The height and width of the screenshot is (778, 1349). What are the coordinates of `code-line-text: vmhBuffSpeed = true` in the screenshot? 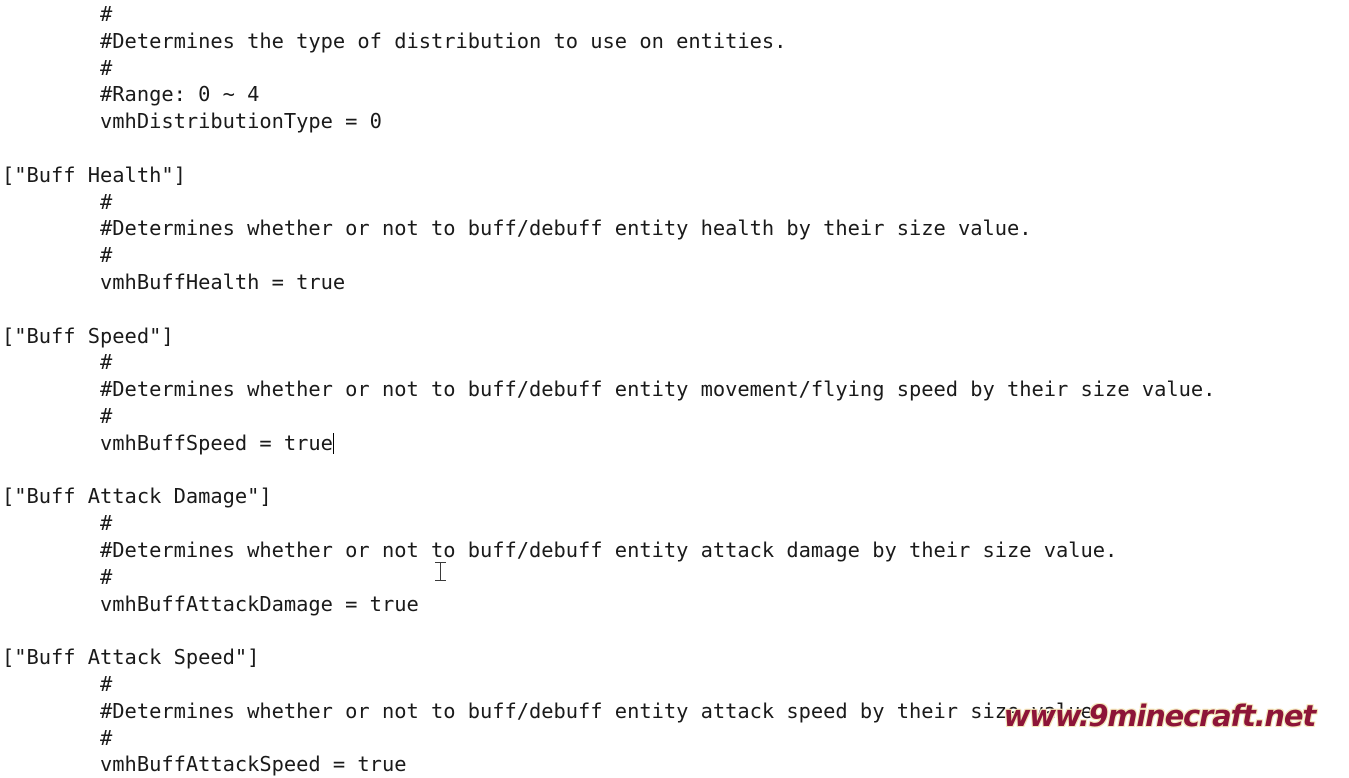 It's located at (167, 442).